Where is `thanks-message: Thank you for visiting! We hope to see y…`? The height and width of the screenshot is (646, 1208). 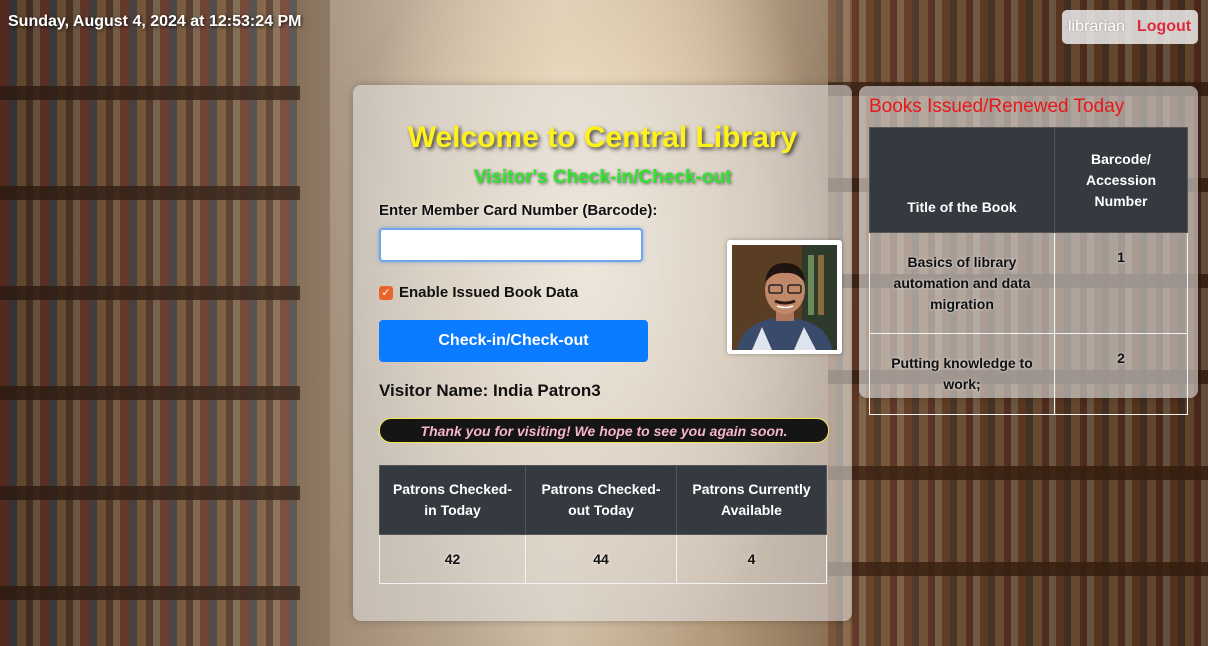 thanks-message: Thank you for visiting! We hope to see y… is located at coordinates (604, 430).